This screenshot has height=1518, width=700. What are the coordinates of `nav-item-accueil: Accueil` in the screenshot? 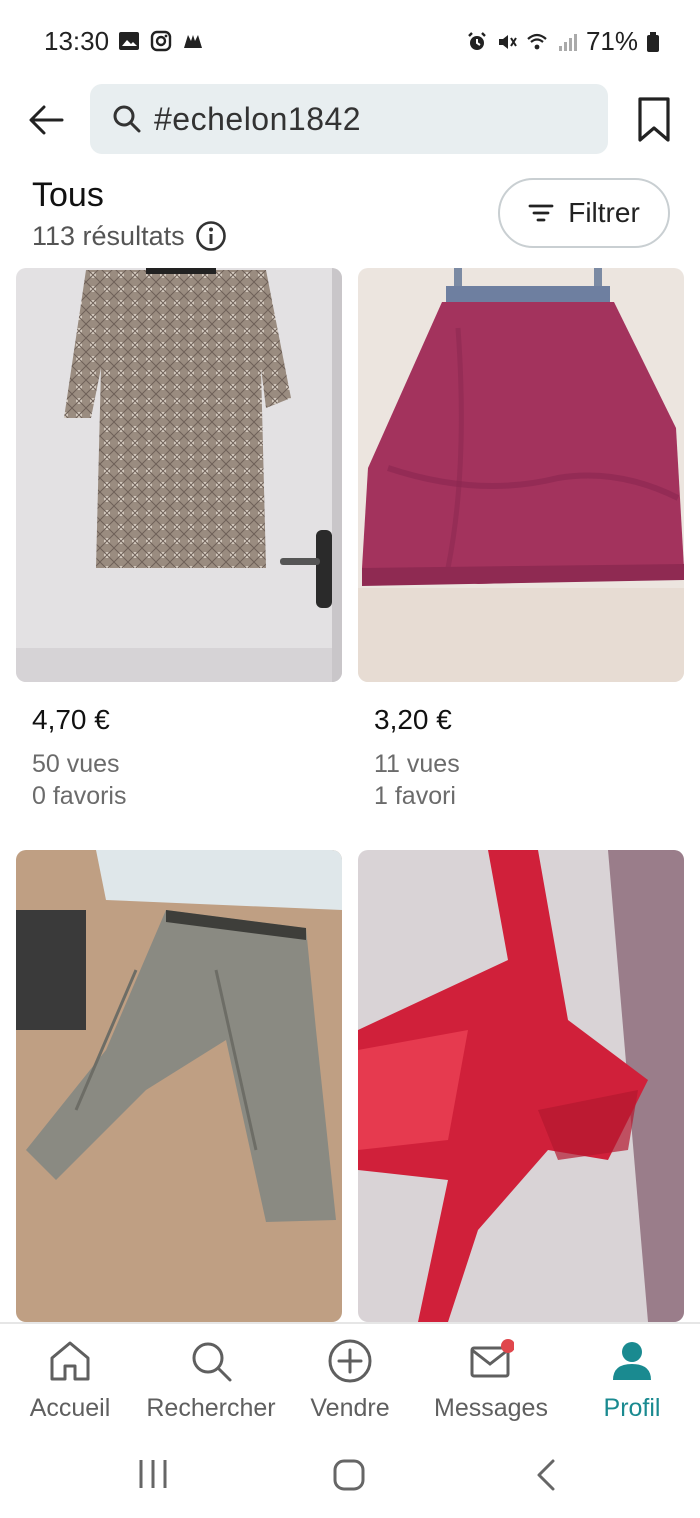 It's located at (70, 1380).